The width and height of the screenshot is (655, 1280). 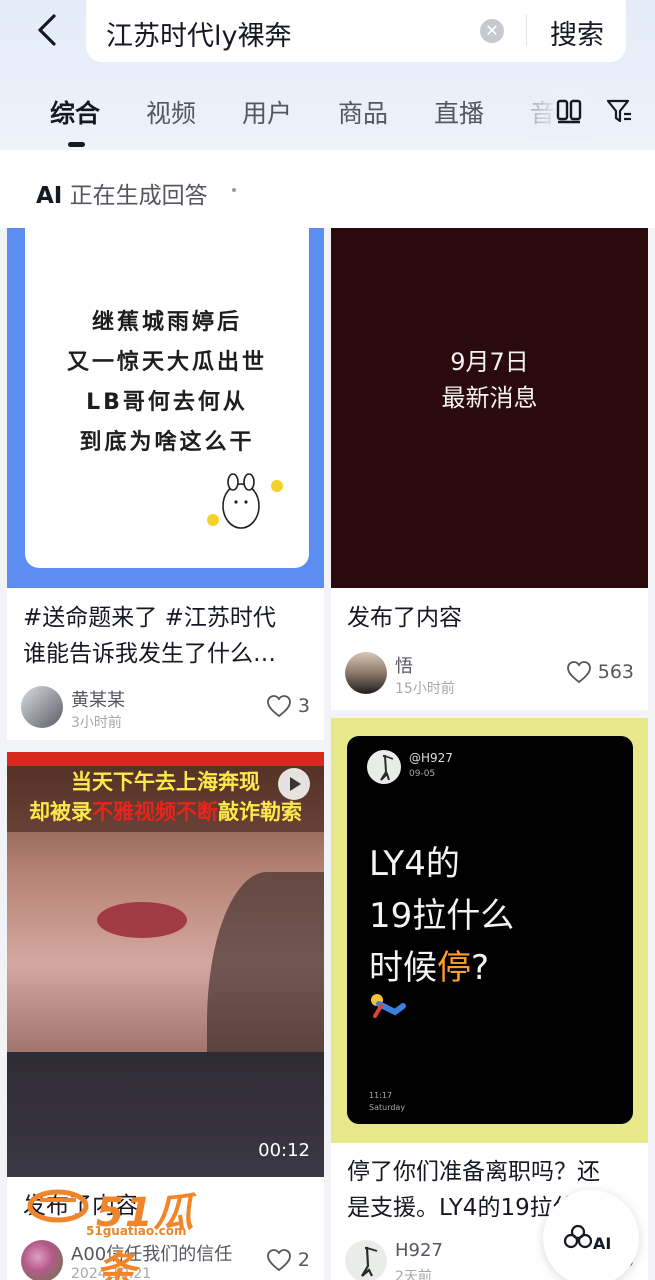 I want to click on cover-note: 继蕉城雨婷后 又一惊天大瓜出世 LB哥何去何从 到底为啥这么干, so click(x=167, y=398).